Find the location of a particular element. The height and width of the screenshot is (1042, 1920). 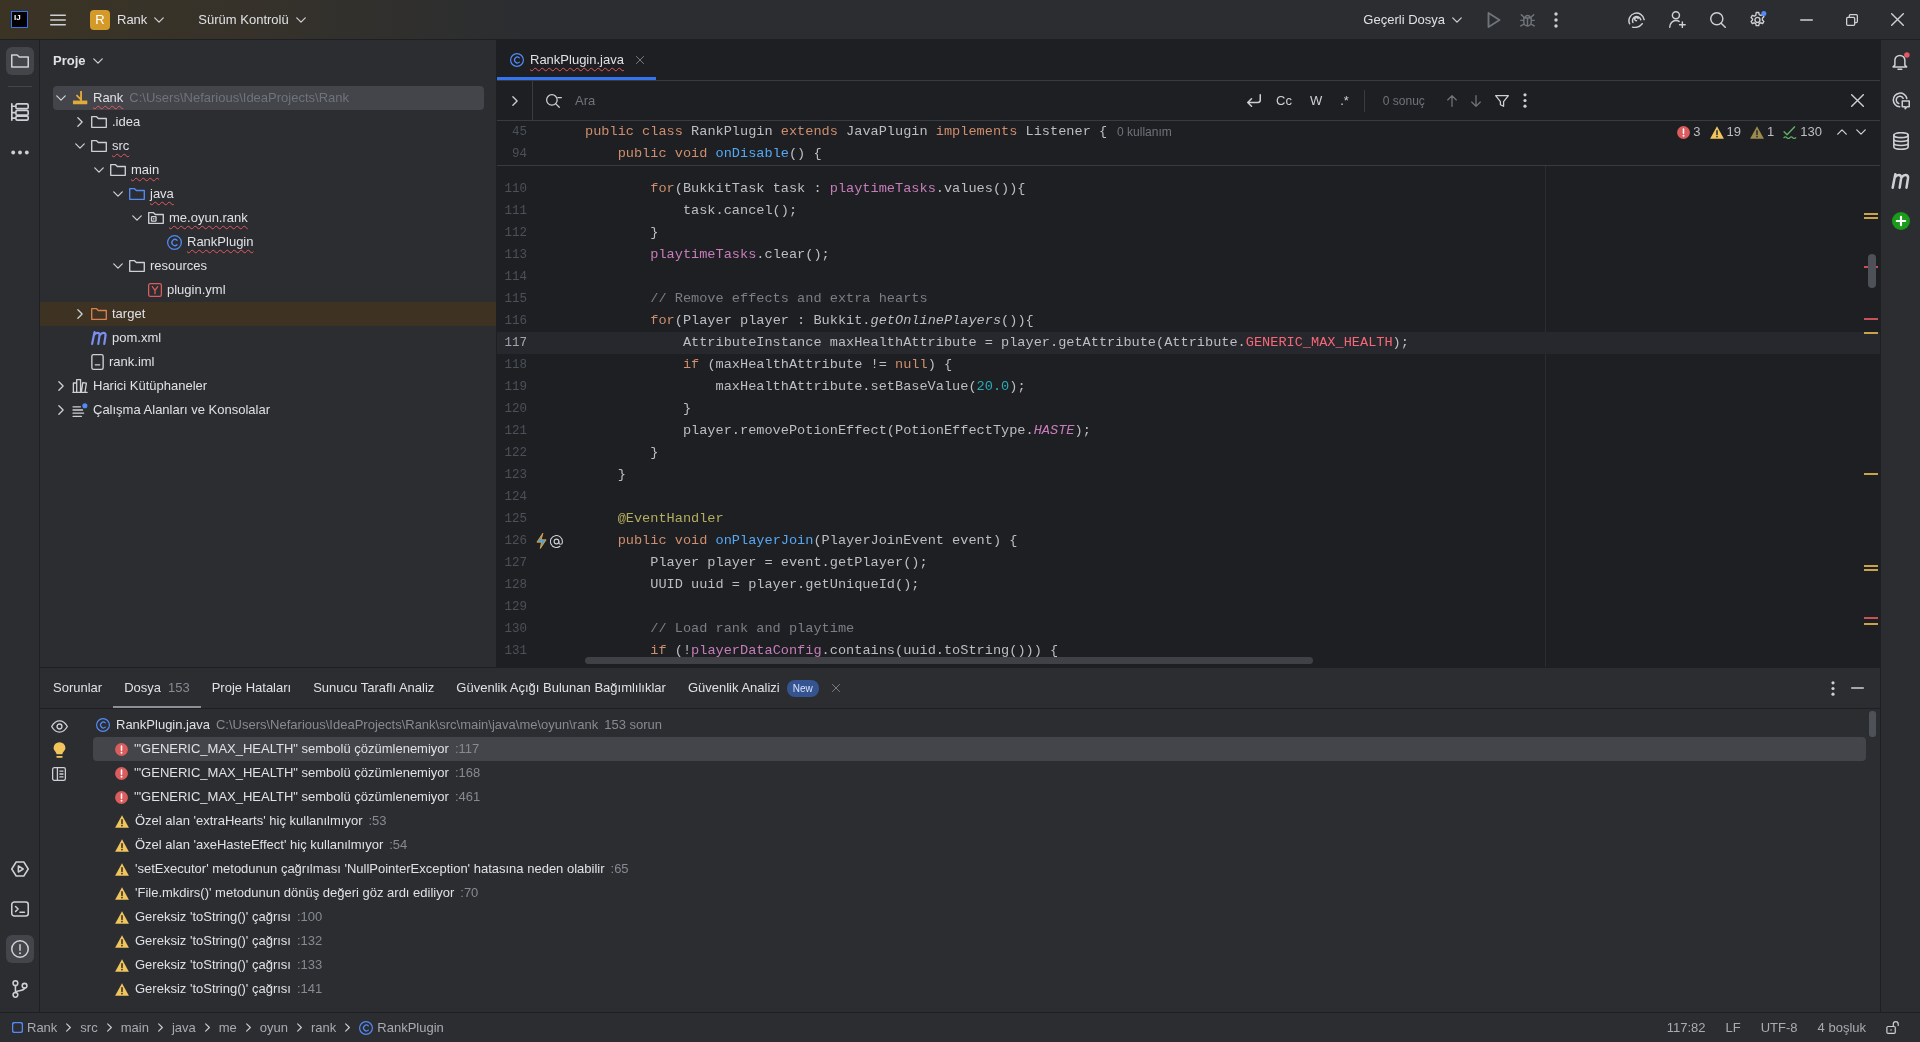

lightbulb-icon is located at coordinates (59, 750).